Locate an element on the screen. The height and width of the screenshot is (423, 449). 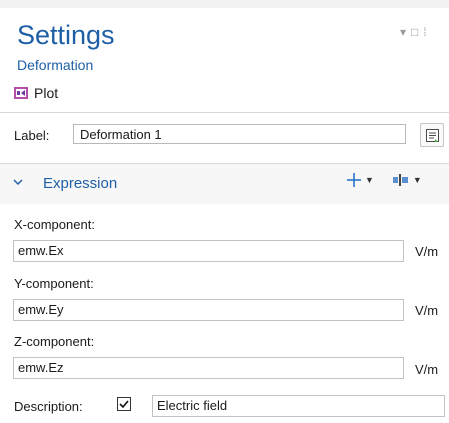
description-checkbox is located at coordinates (124, 404).